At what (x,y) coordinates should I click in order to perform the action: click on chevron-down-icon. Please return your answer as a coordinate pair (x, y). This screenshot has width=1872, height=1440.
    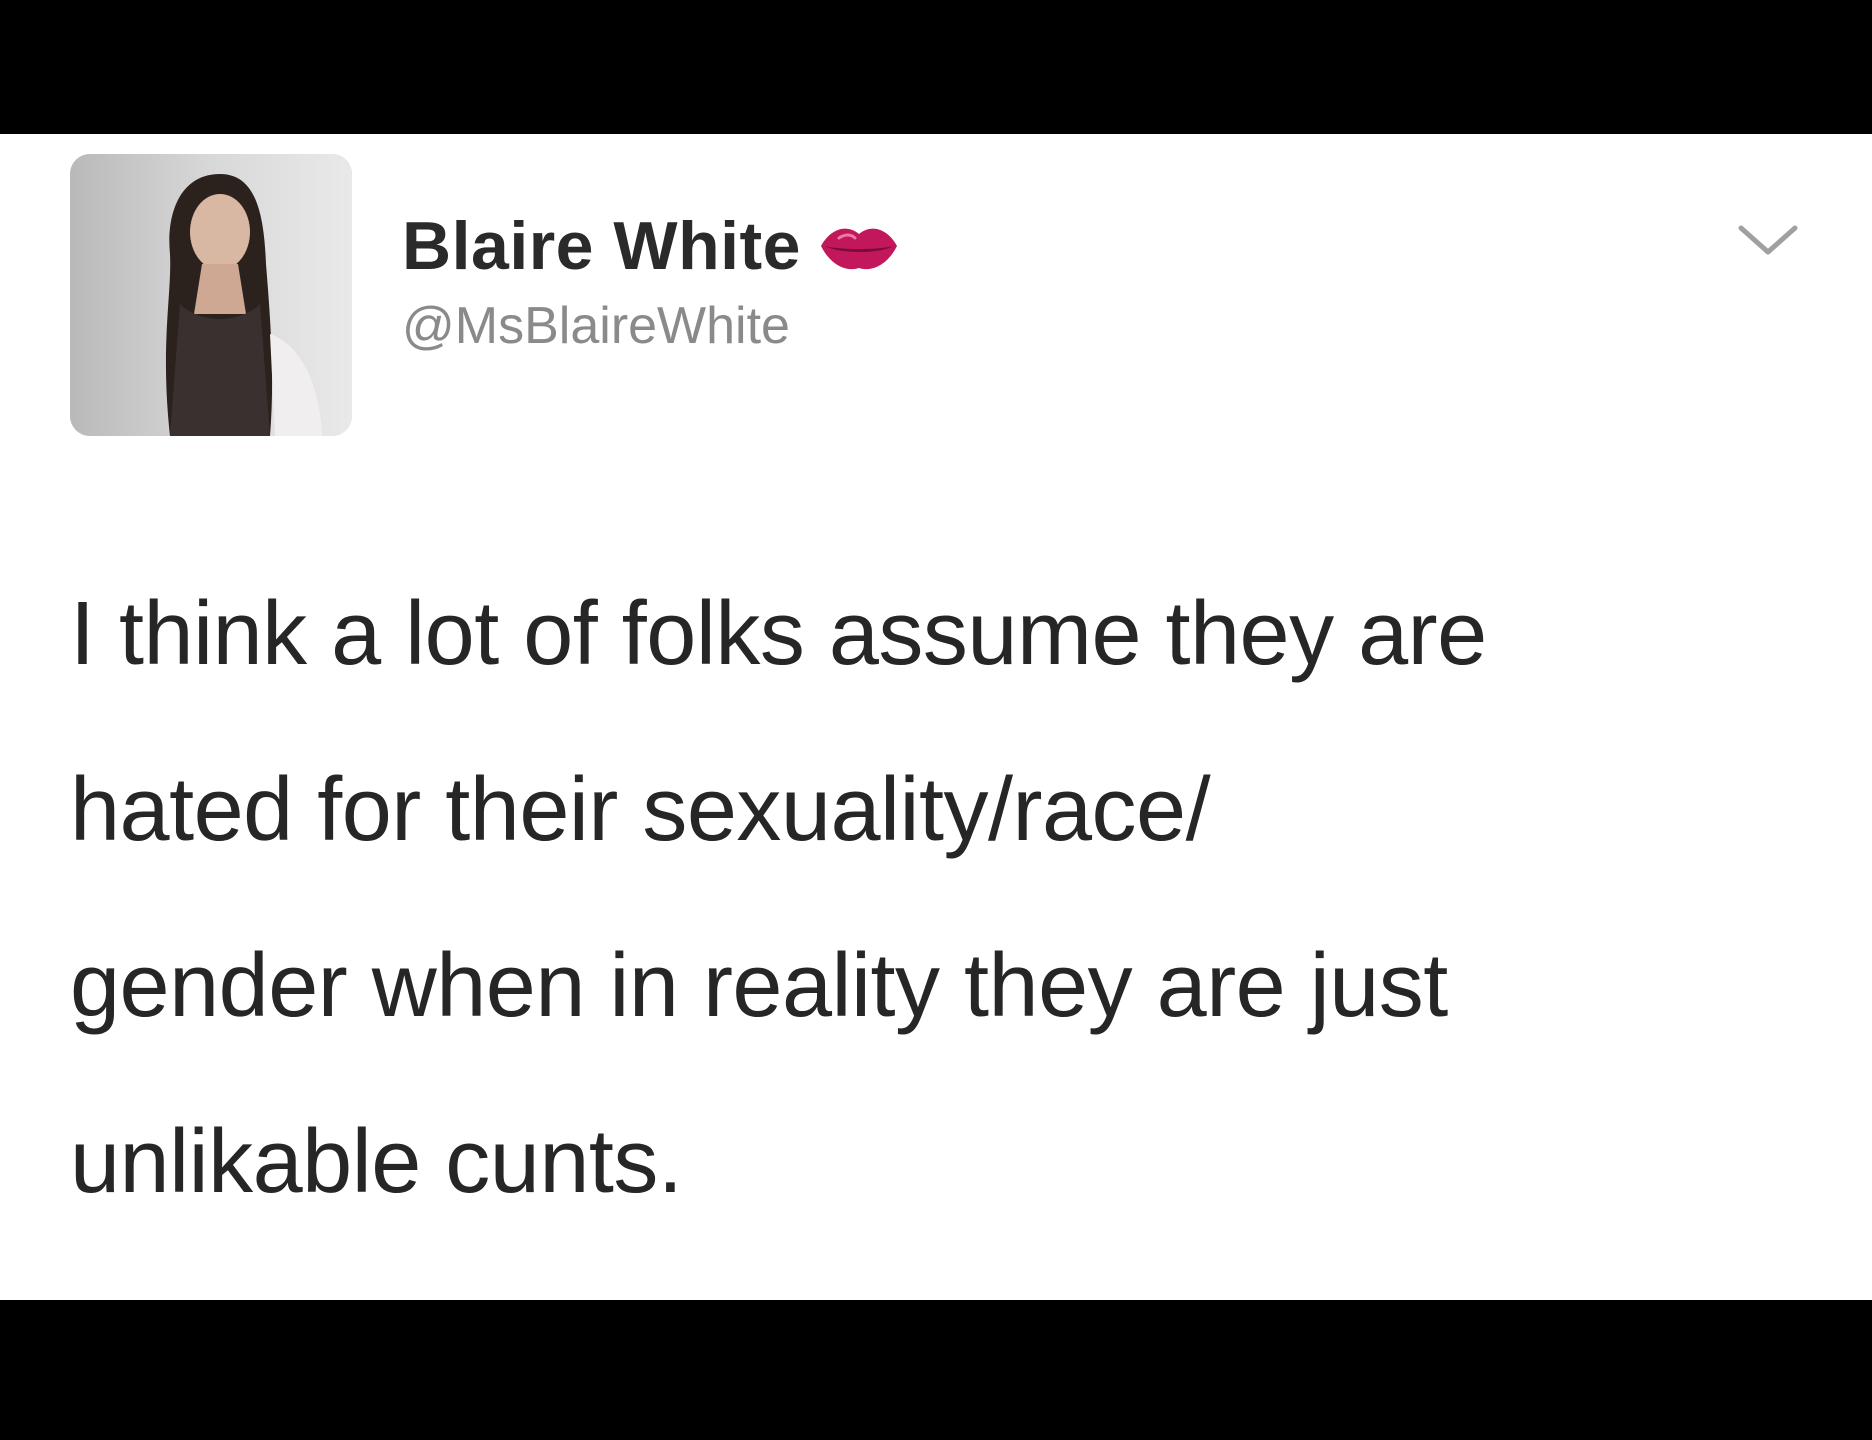
    Looking at the image, I should click on (1768, 240).